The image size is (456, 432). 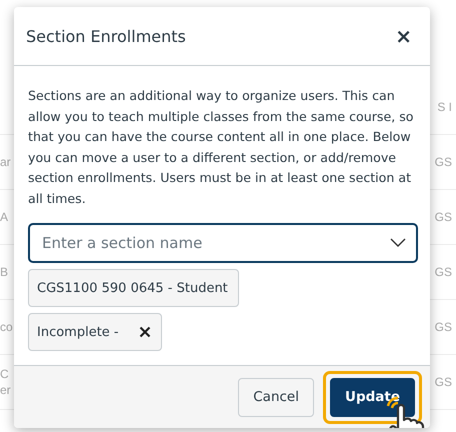 I want to click on column-header: S I, so click(x=445, y=107).